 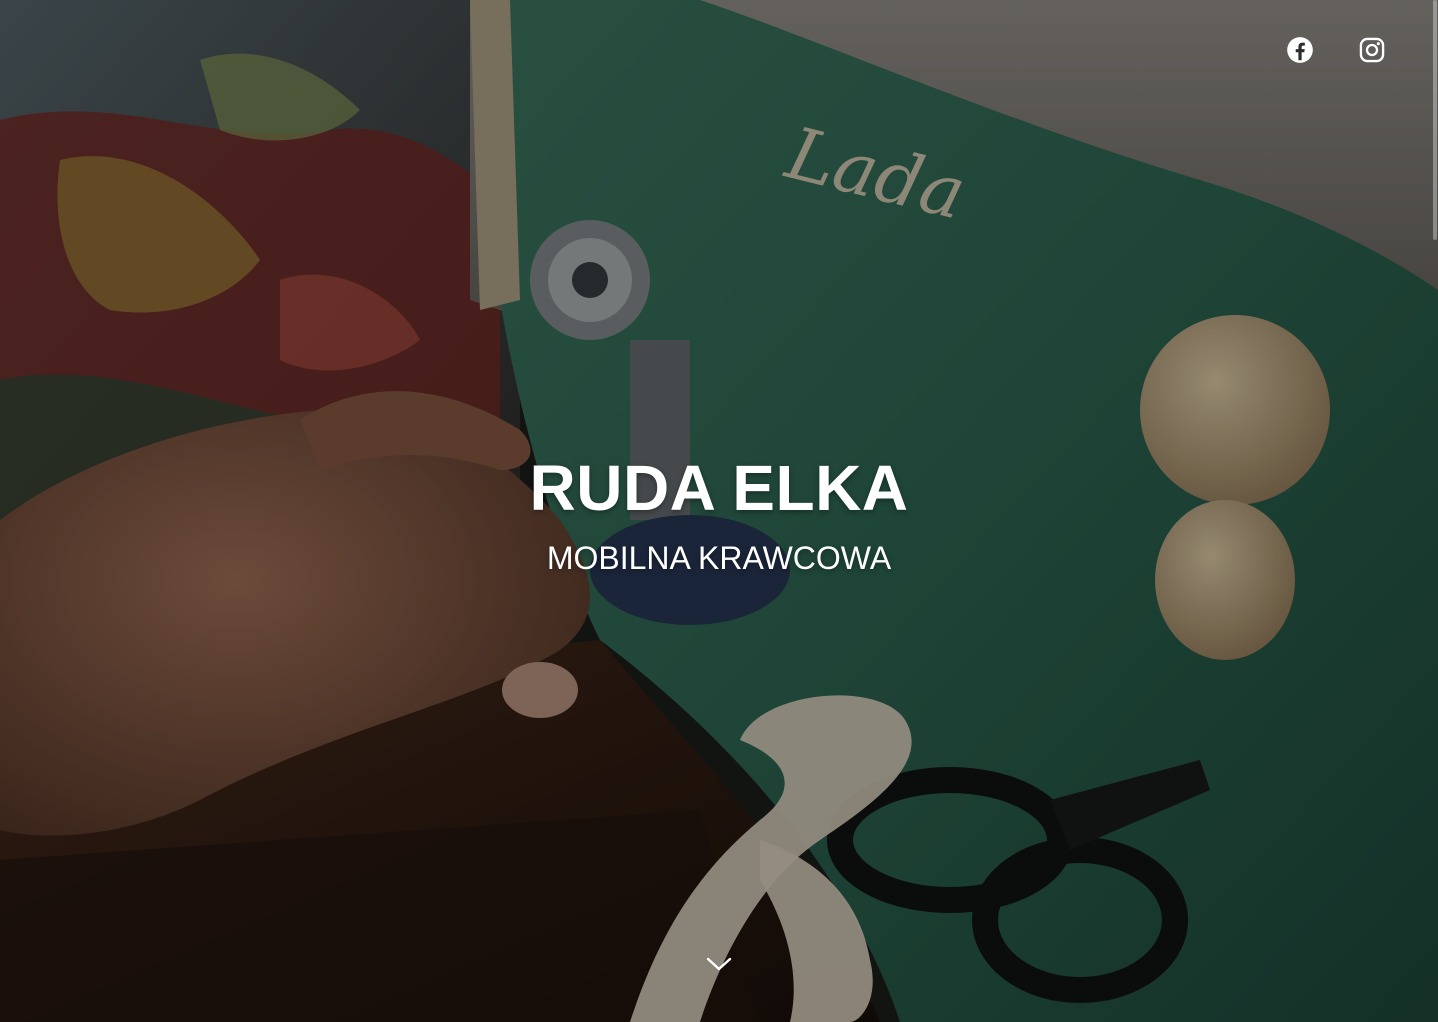 I want to click on page-title: RUDA ELKA, so click(x=719, y=488).